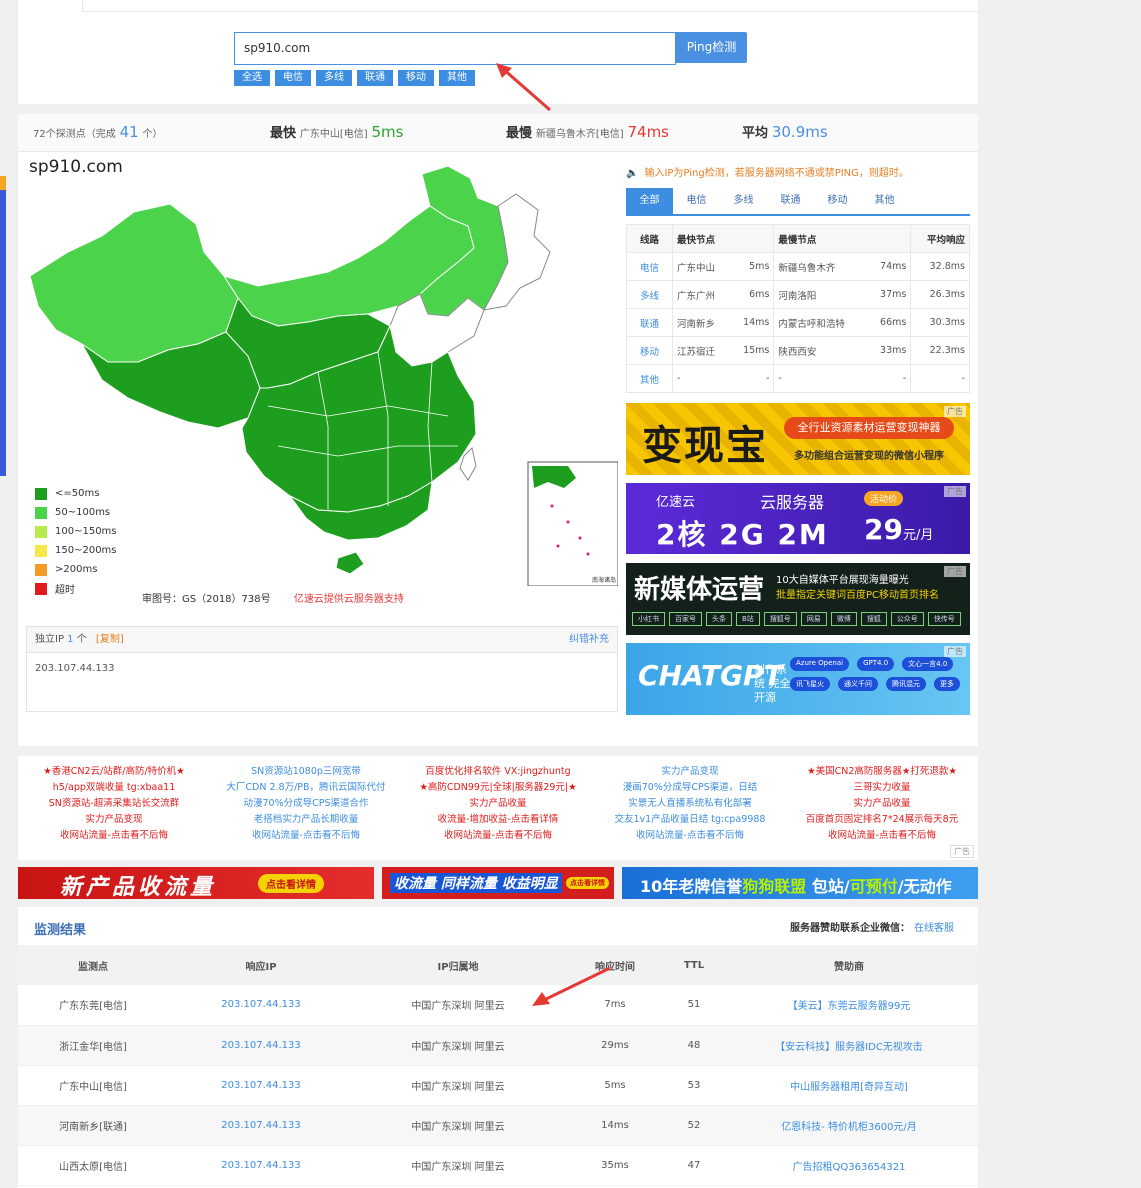 This screenshot has height=1188, width=1141. Describe the element at coordinates (306, 772) in the screenshot. I see `ad-link: SN资源站1080p三网宽带` at that location.